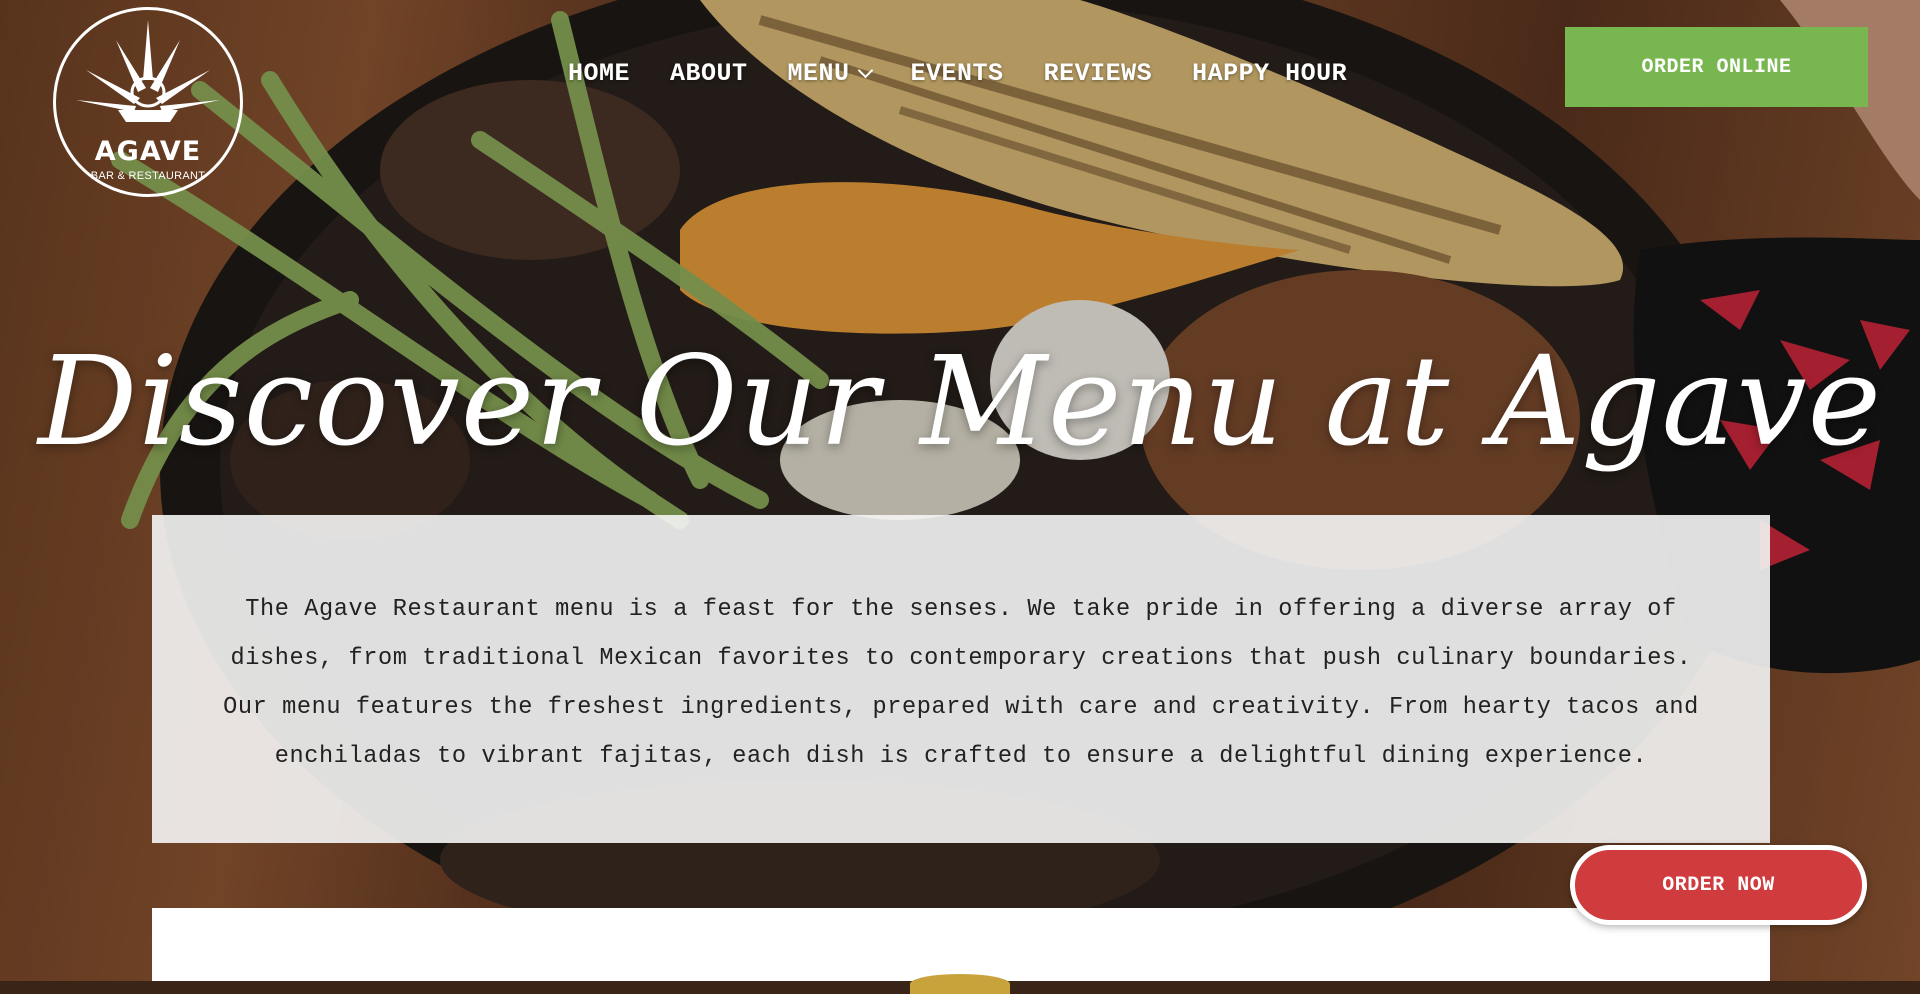 This screenshot has width=1920, height=994. Describe the element at coordinates (960, 984) in the screenshot. I see `dish-image-top` at that location.